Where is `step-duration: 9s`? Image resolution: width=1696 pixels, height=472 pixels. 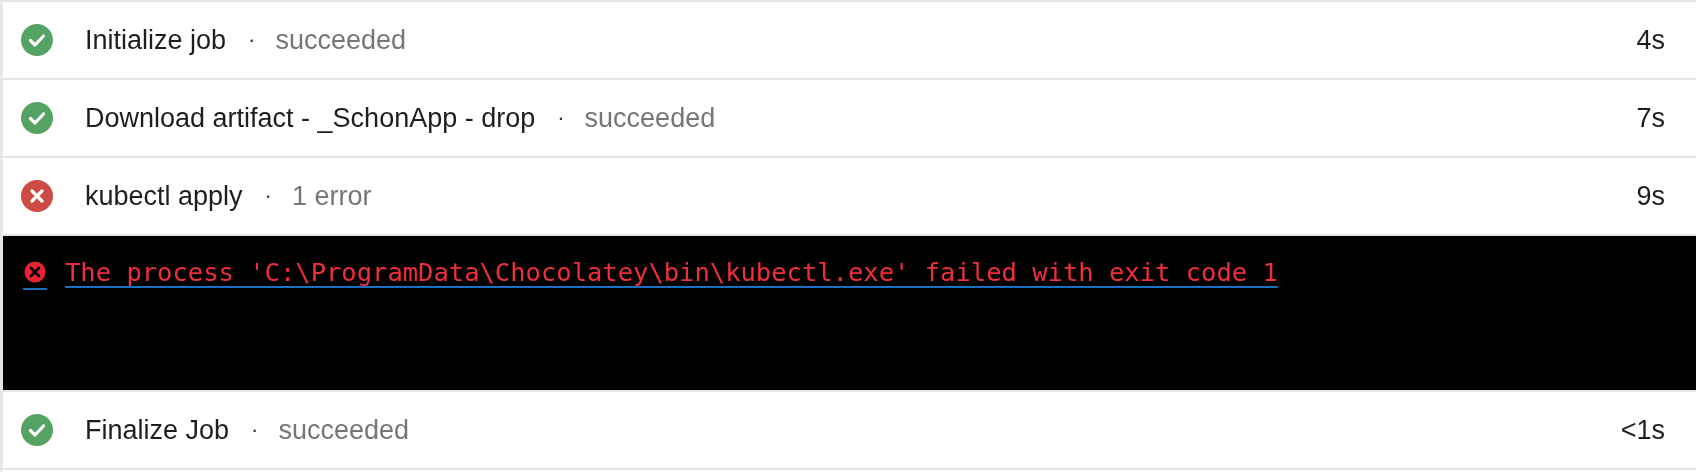
step-duration: 9s is located at coordinates (1650, 196).